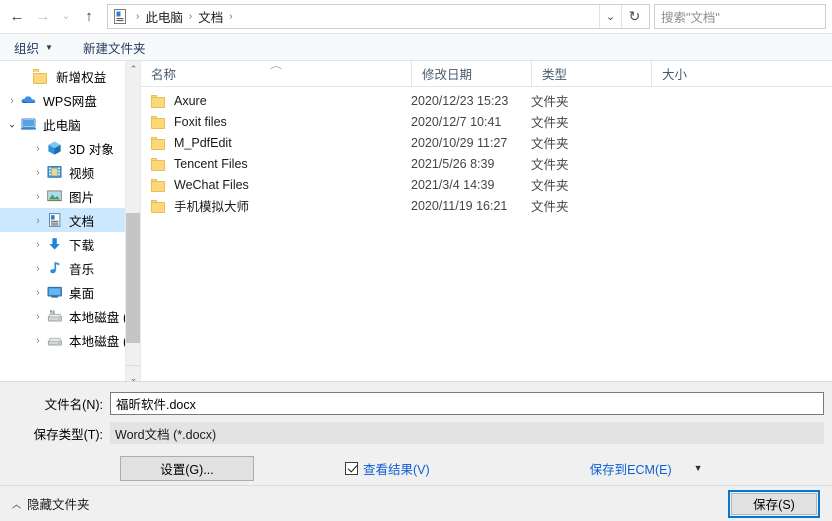 The image size is (832, 521). I want to click on table-row: Axure 2020/12/23 15:23 文件夹, so click(486, 100).